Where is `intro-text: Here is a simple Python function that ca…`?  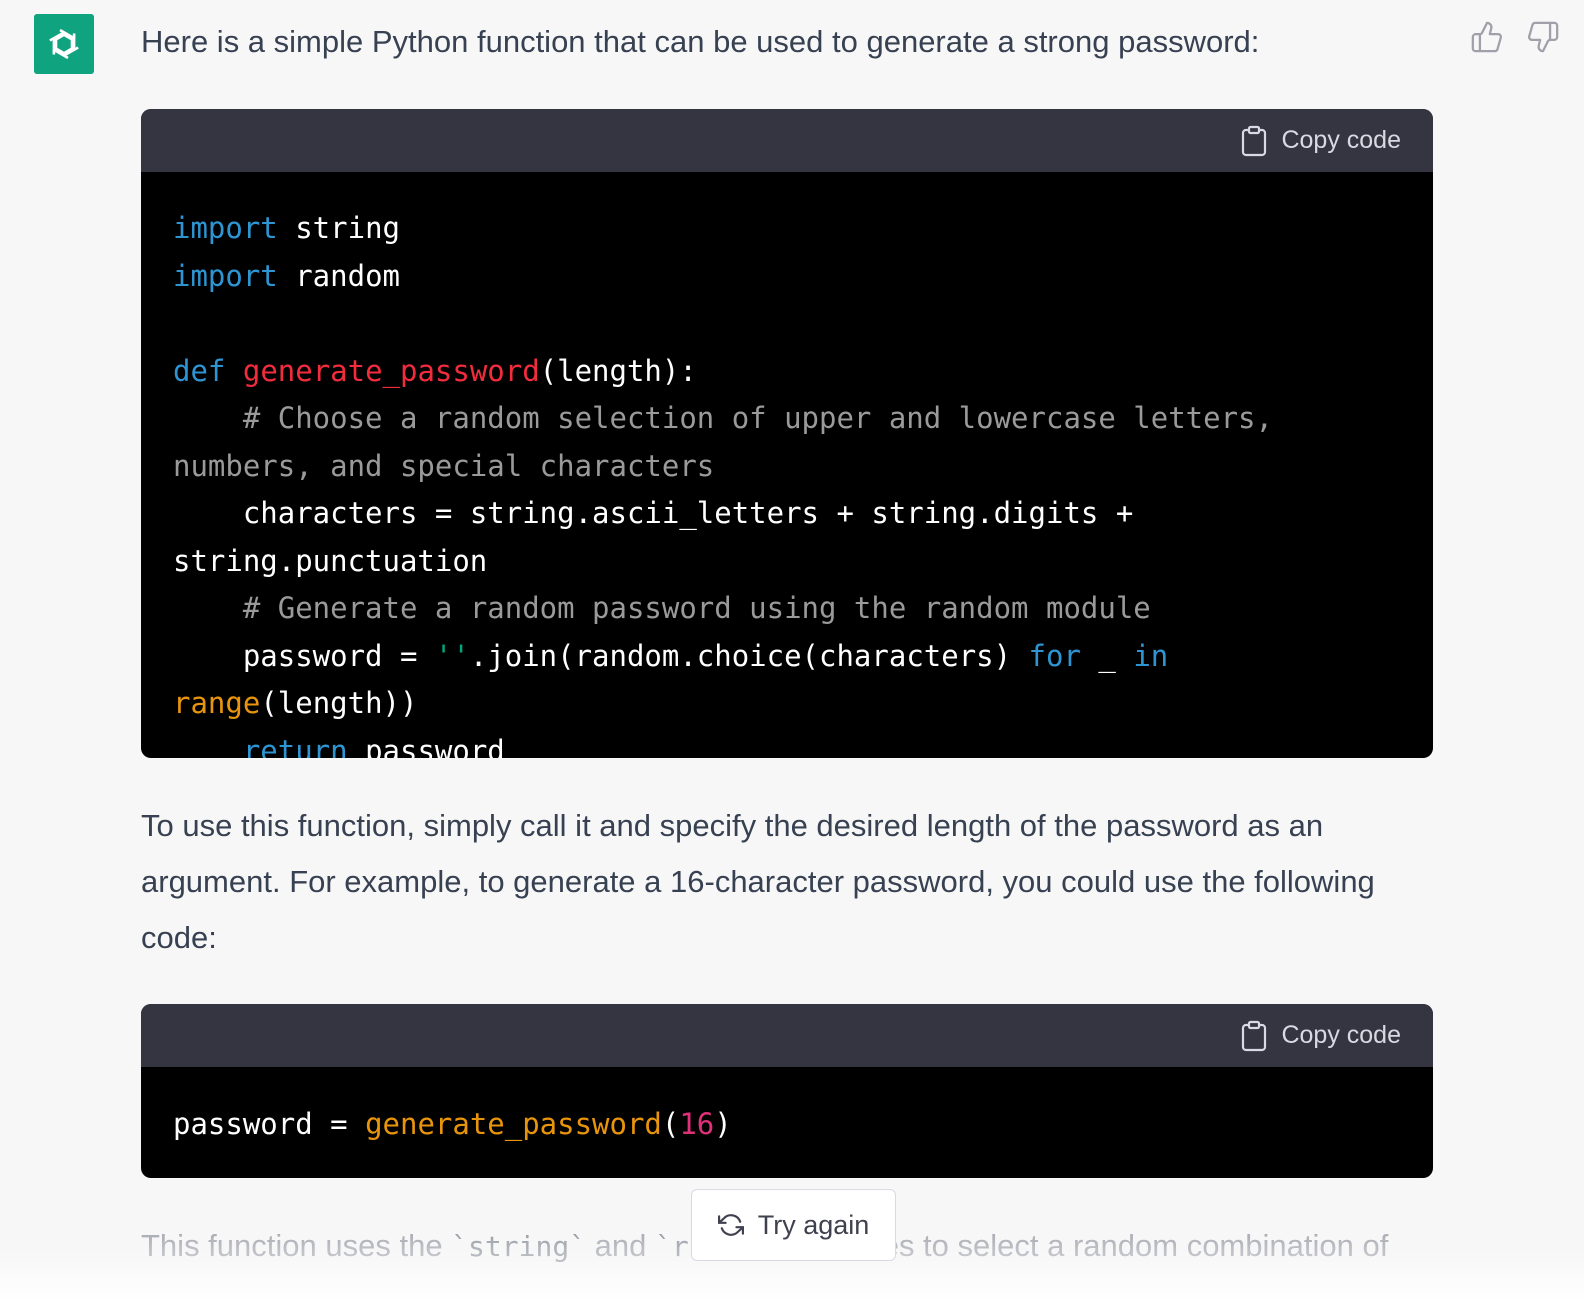 intro-text: Here is a simple Python function that ca… is located at coordinates (700, 41).